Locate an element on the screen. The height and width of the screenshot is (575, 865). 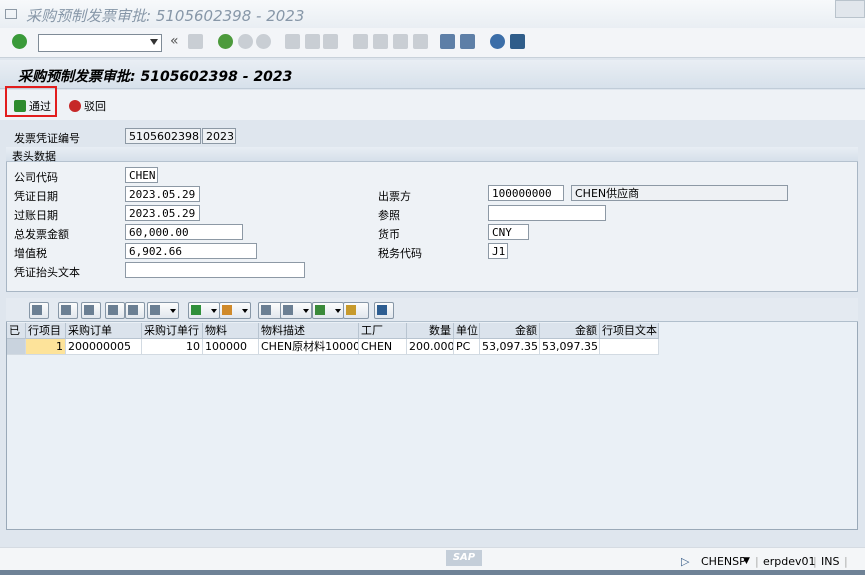
sap-logo: SAP is located at coordinates (464, 558).